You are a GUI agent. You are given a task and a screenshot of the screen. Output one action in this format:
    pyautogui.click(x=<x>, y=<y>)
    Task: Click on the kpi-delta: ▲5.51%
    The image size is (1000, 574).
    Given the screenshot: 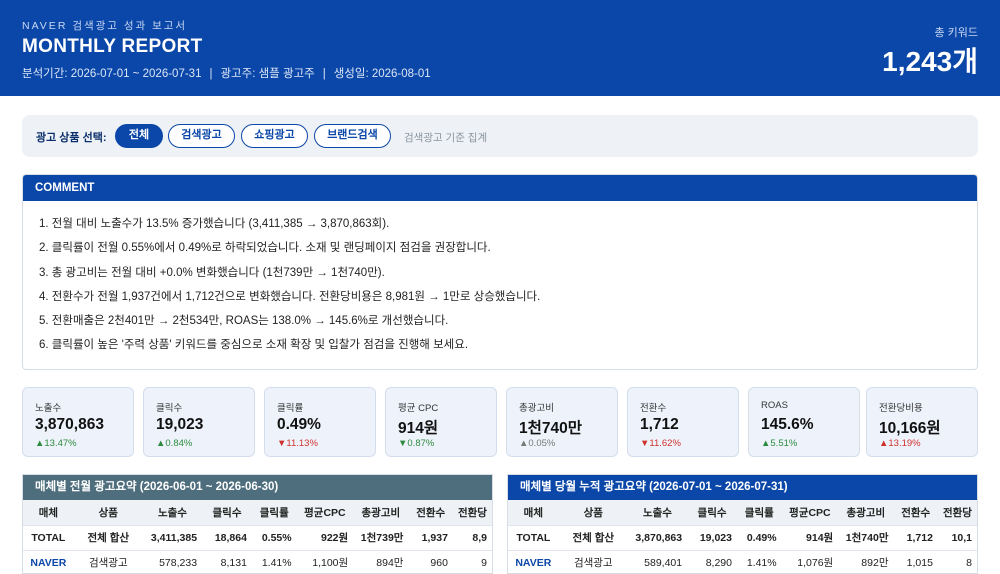 What is the action you would take?
    pyautogui.click(x=779, y=443)
    